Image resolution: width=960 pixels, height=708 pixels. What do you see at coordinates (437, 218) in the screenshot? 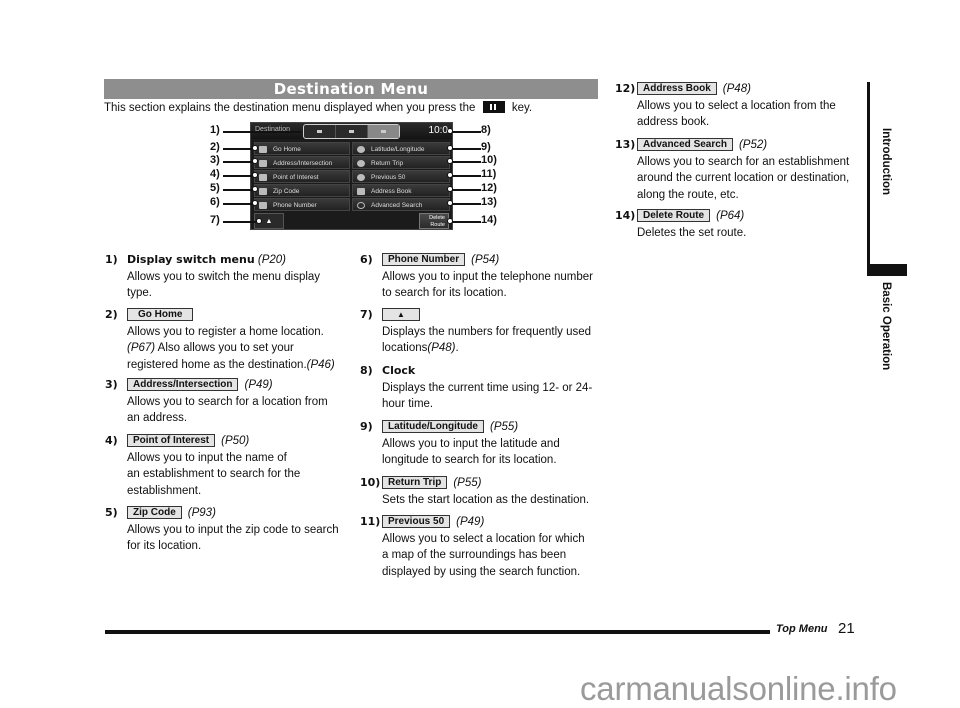
I see `delete-route-line1: Delete` at bounding box center [437, 218].